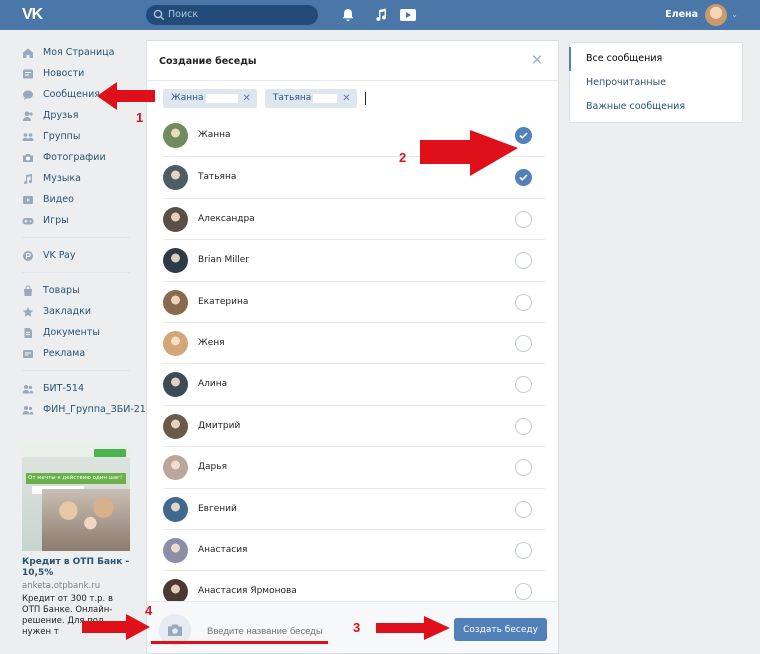  What do you see at coordinates (223, 301) in the screenshot?
I see `contact-name: Екатерина` at bounding box center [223, 301].